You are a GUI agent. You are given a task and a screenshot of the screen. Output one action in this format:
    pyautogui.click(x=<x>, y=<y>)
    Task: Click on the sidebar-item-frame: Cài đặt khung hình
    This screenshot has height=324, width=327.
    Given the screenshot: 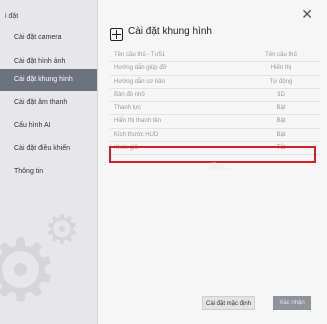 What is the action you would take?
    pyautogui.click(x=48, y=80)
    